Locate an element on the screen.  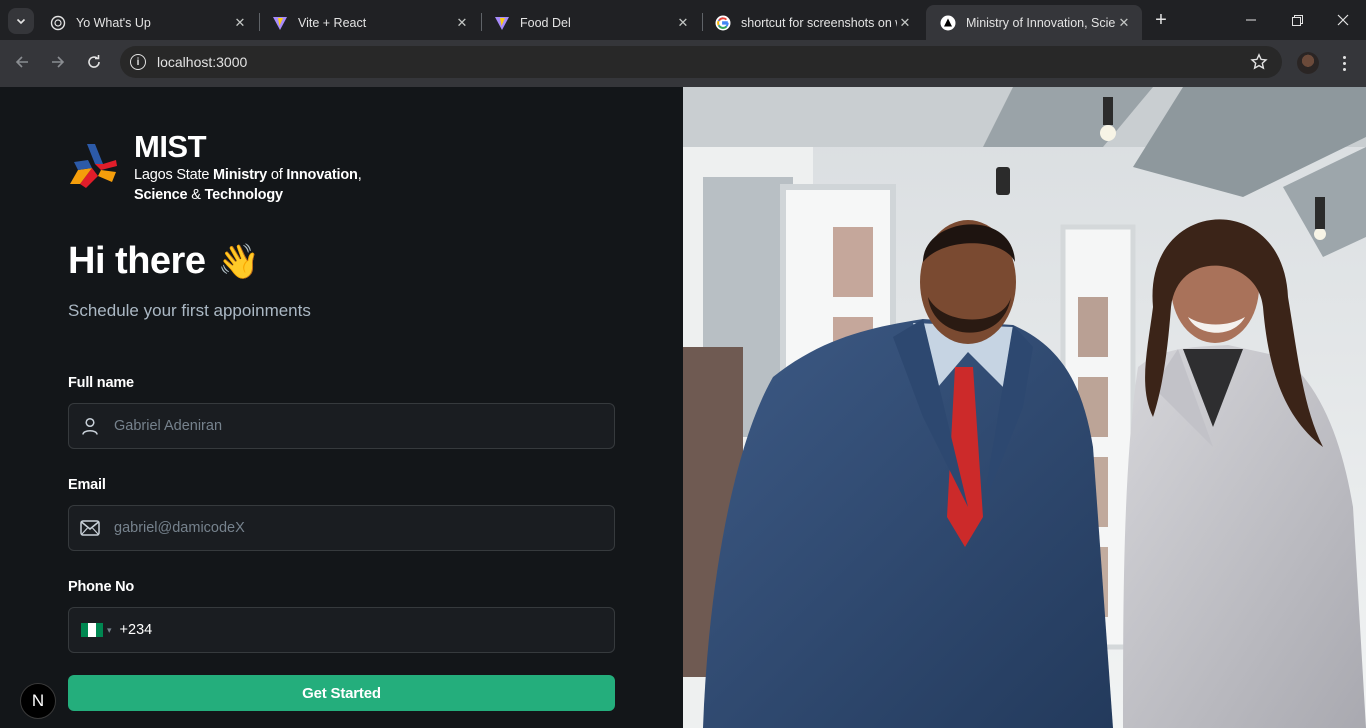
waving-hand-icon: 👋 is located at coordinates (238, 261).